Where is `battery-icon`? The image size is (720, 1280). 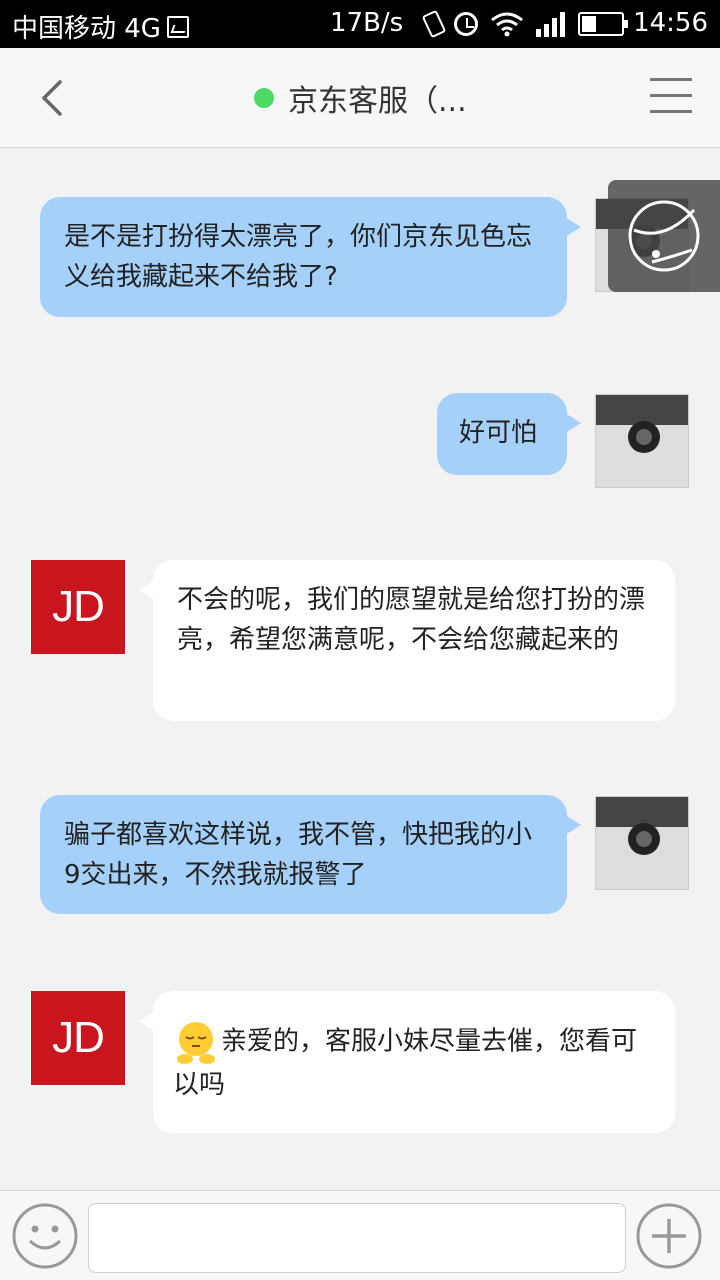 battery-icon is located at coordinates (603, 24).